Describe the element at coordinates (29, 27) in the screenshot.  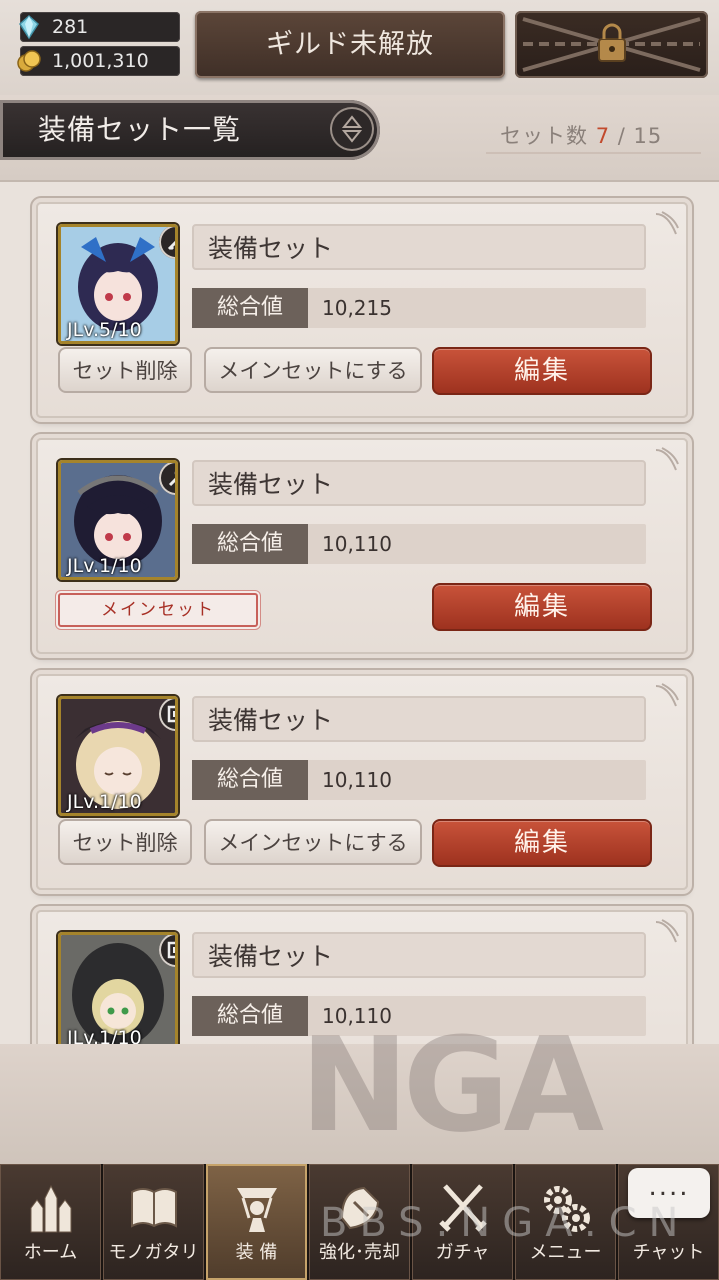
I see `crystal-icon` at that location.